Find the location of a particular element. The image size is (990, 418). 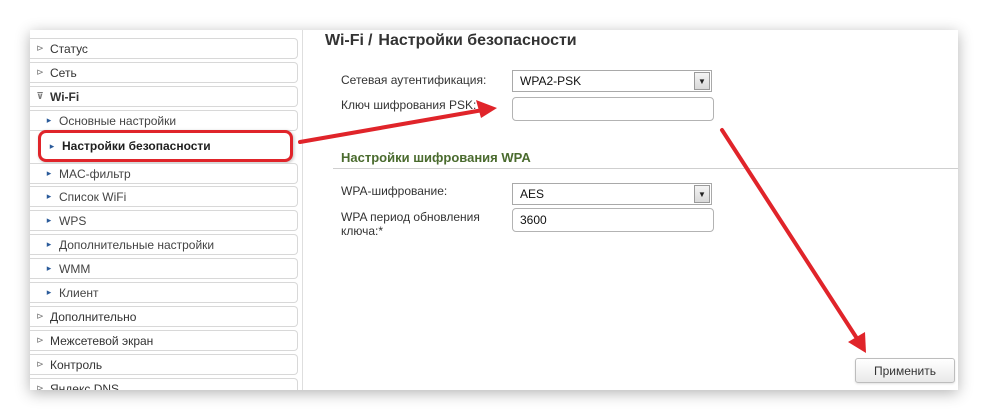

wpa-period-label-line2: ключа:* is located at coordinates (362, 231).